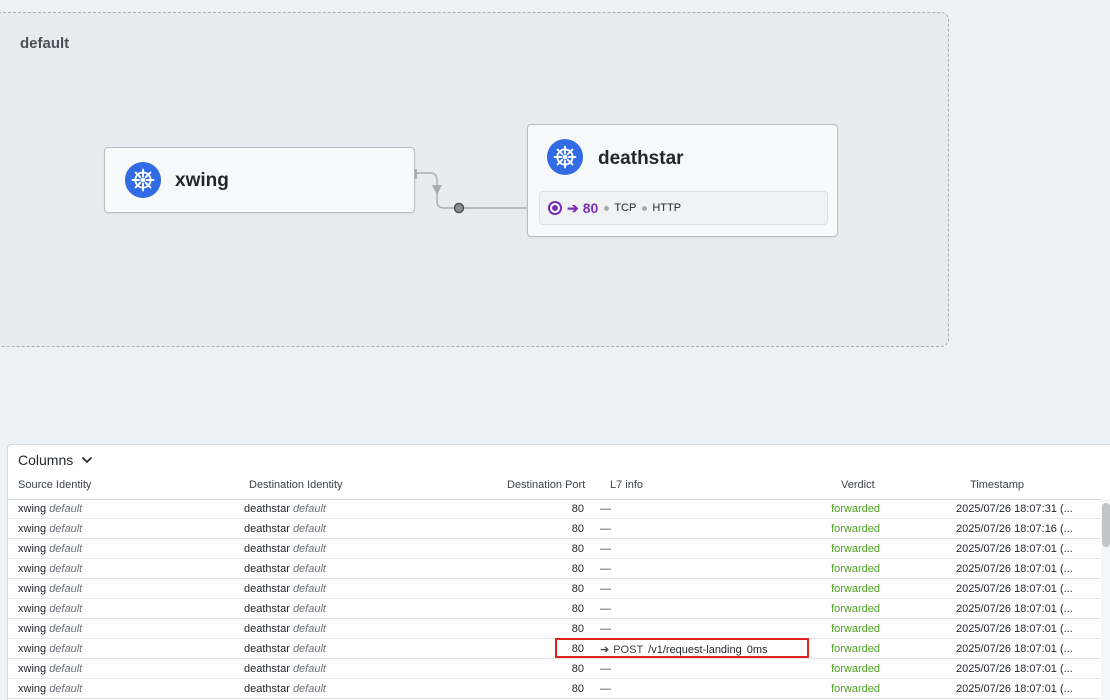  Describe the element at coordinates (46, 460) in the screenshot. I see `columns-button-label: Columns` at that location.